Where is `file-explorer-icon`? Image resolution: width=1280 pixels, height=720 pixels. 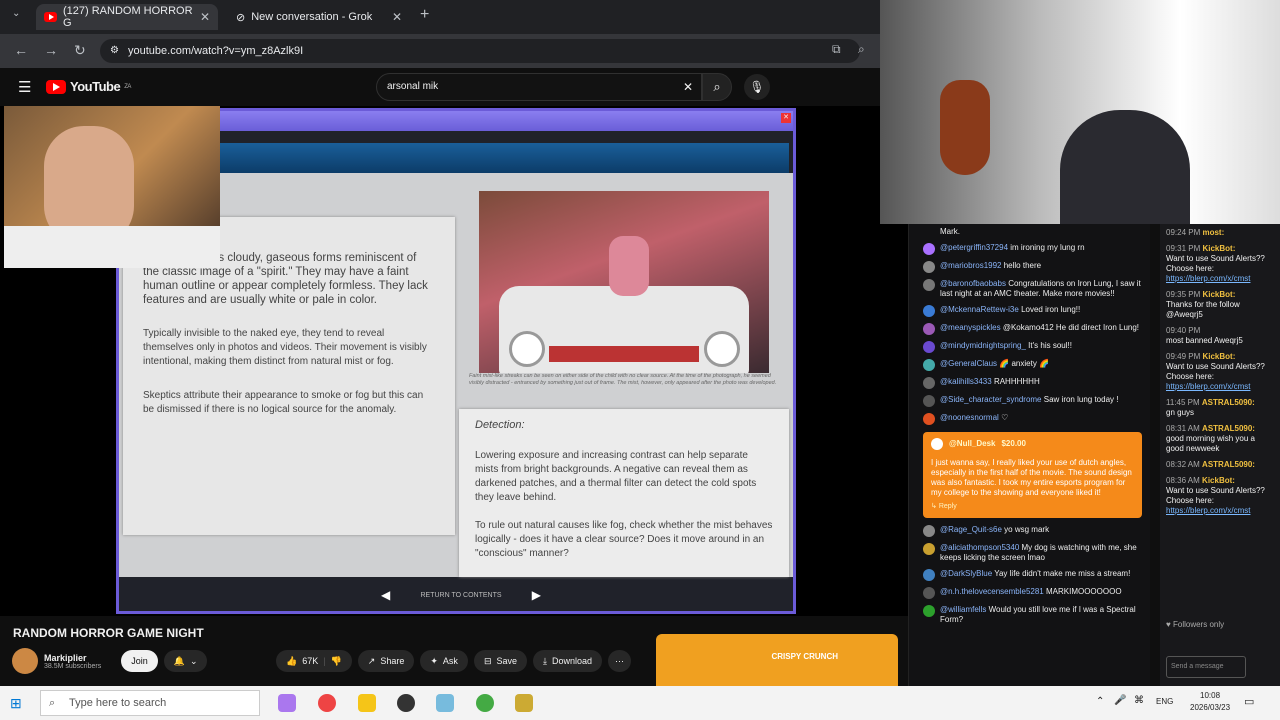
file-explorer-icon is located at coordinates (367, 703).